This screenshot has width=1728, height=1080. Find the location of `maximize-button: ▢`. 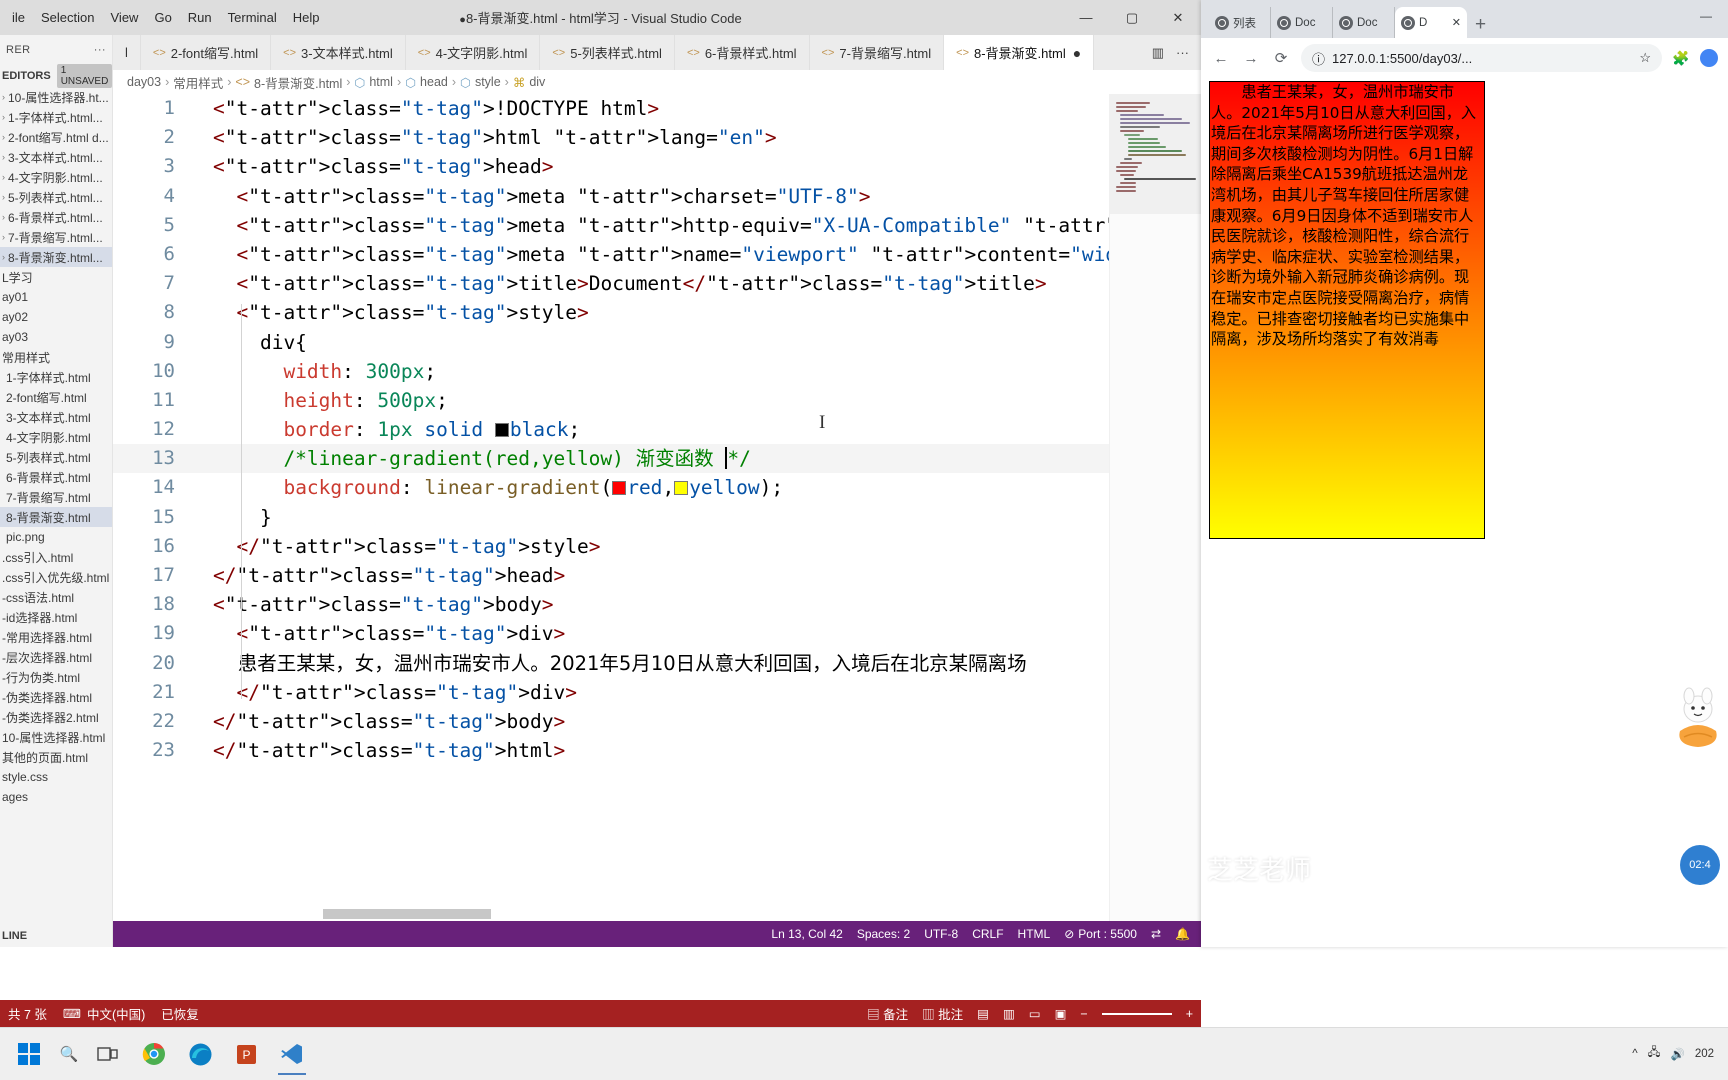

maximize-button: ▢ is located at coordinates (1132, 17).